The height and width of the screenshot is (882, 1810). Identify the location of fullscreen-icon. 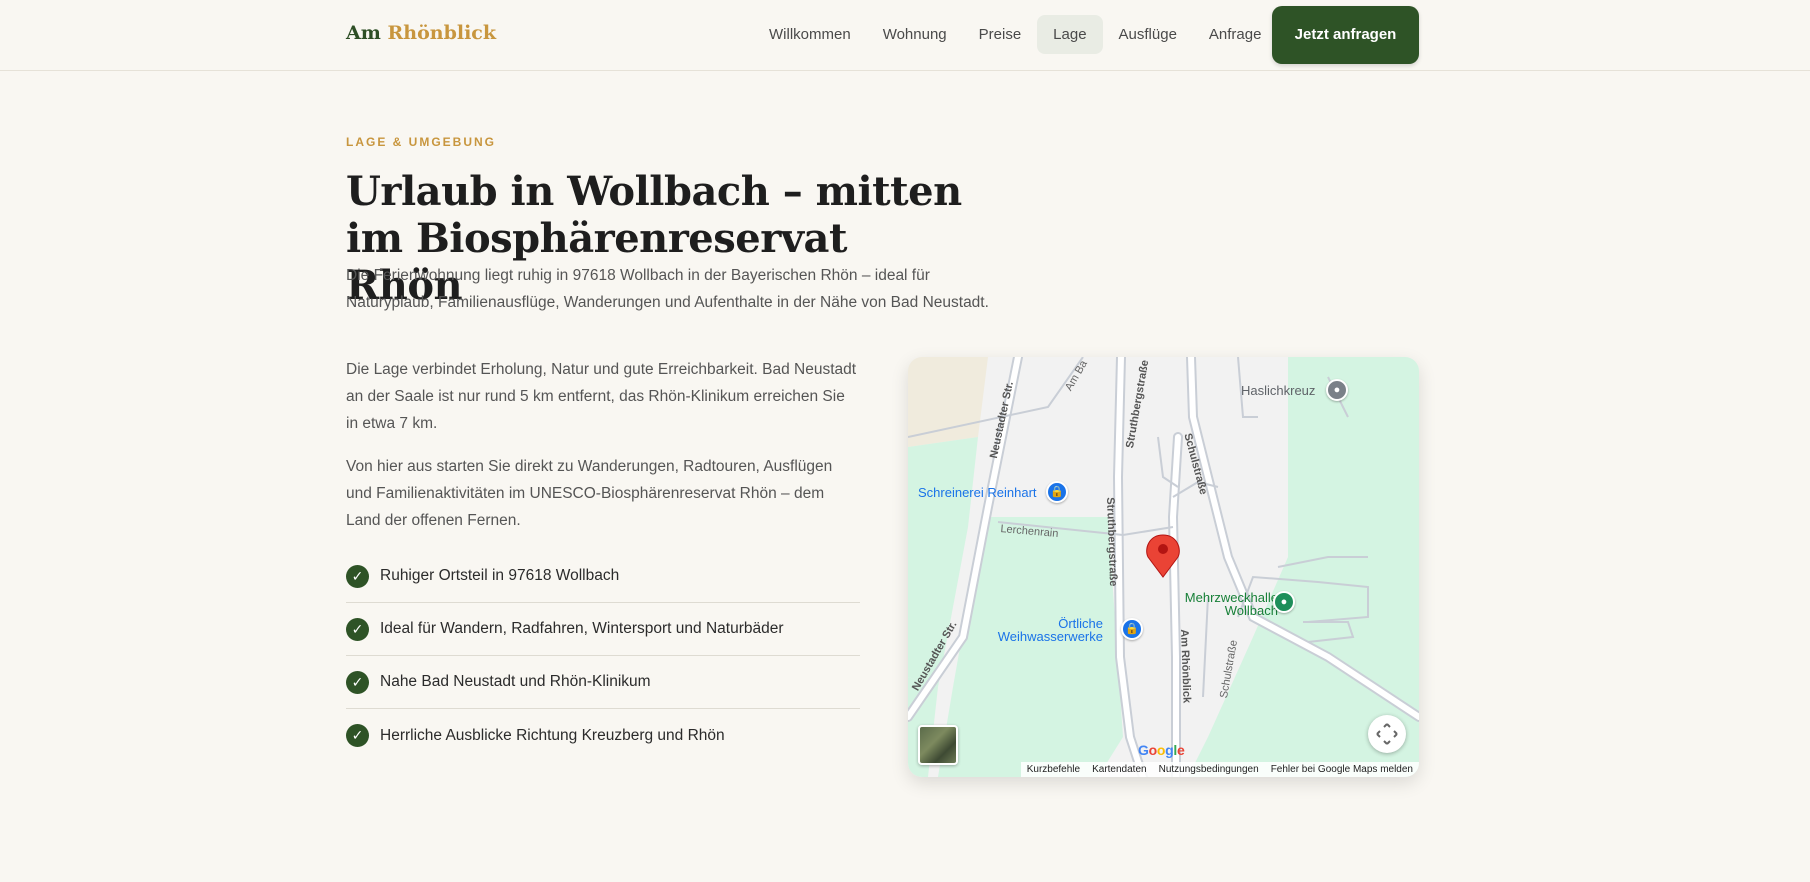
(1387, 734).